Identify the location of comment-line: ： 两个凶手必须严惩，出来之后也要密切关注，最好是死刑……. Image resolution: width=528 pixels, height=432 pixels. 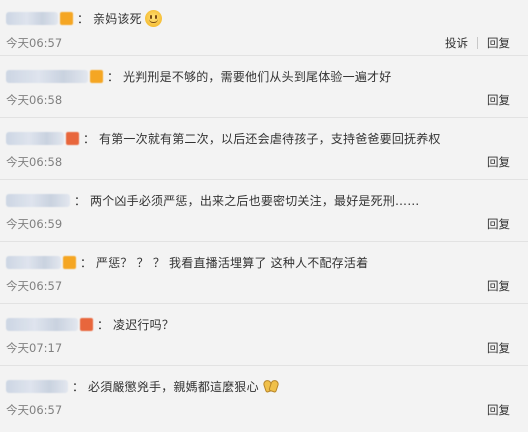
(212, 200).